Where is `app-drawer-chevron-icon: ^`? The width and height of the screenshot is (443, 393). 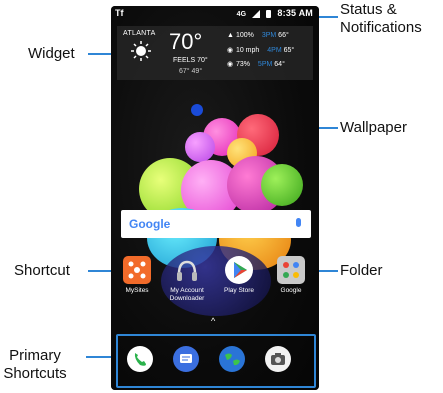
app-drawer-chevron-icon: ^ is located at coordinates (213, 321).